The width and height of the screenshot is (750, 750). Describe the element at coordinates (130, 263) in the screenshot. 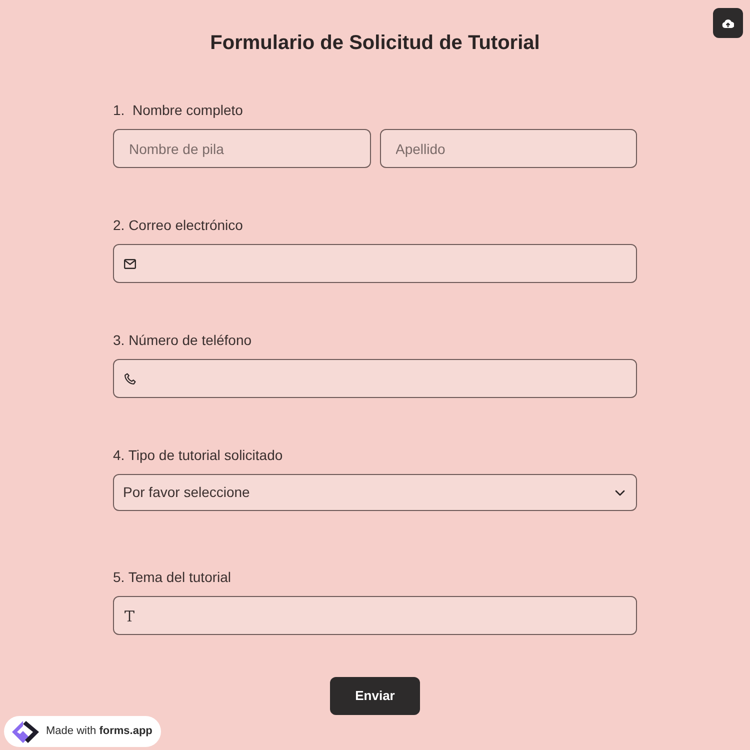

I see `envelope-icon` at that location.